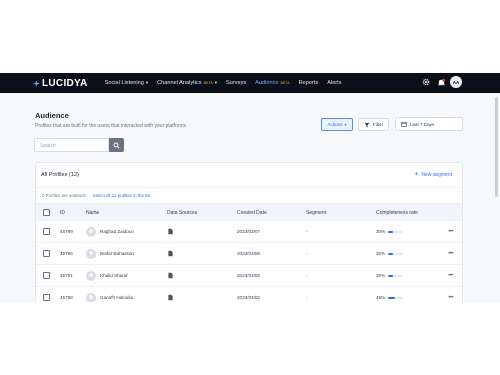  I want to click on profile-name: Bedar Bahassan, so click(117, 253).